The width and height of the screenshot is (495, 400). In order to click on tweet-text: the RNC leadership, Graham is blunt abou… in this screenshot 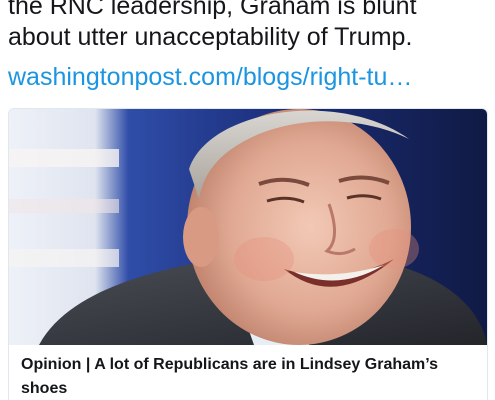, I will do `click(248, 26)`.